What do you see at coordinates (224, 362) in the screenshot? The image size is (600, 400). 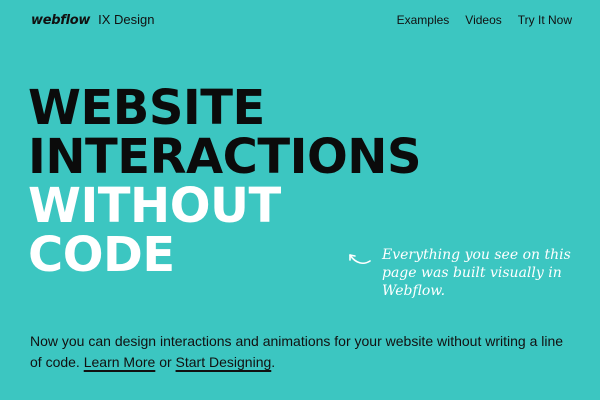 I see `start-designing-link: Start Designing` at bounding box center [224, 362].